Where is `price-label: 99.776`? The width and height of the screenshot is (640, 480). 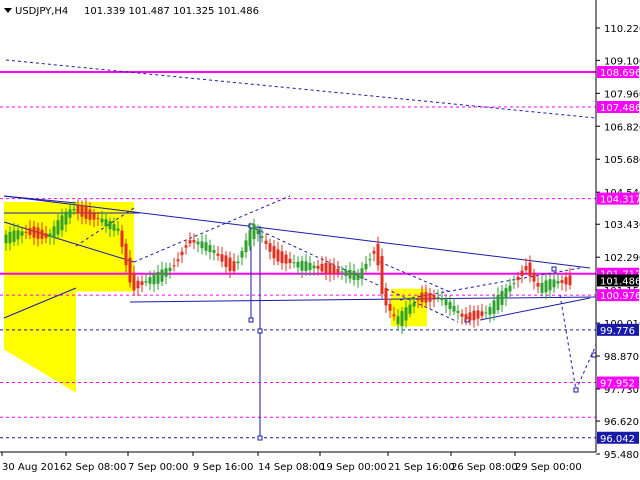
price-label: 99.776 is located at coordinates (617, 331).